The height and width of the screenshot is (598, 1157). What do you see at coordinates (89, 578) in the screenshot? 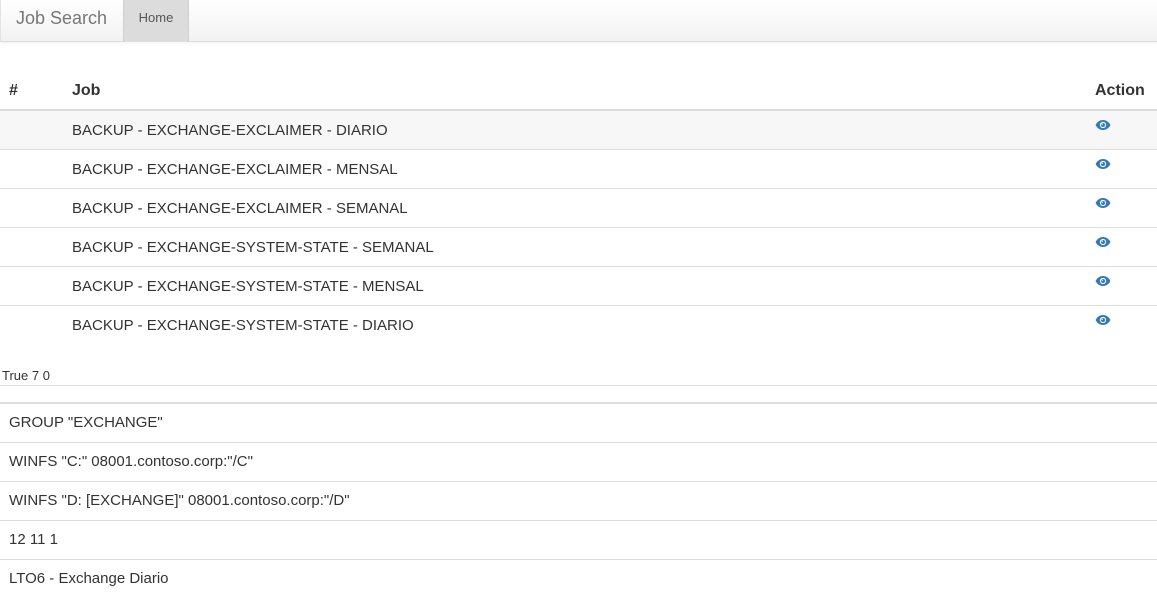
I see `detail-media: LTO6 - Exchange Diario` at bounding box center [89, 578].